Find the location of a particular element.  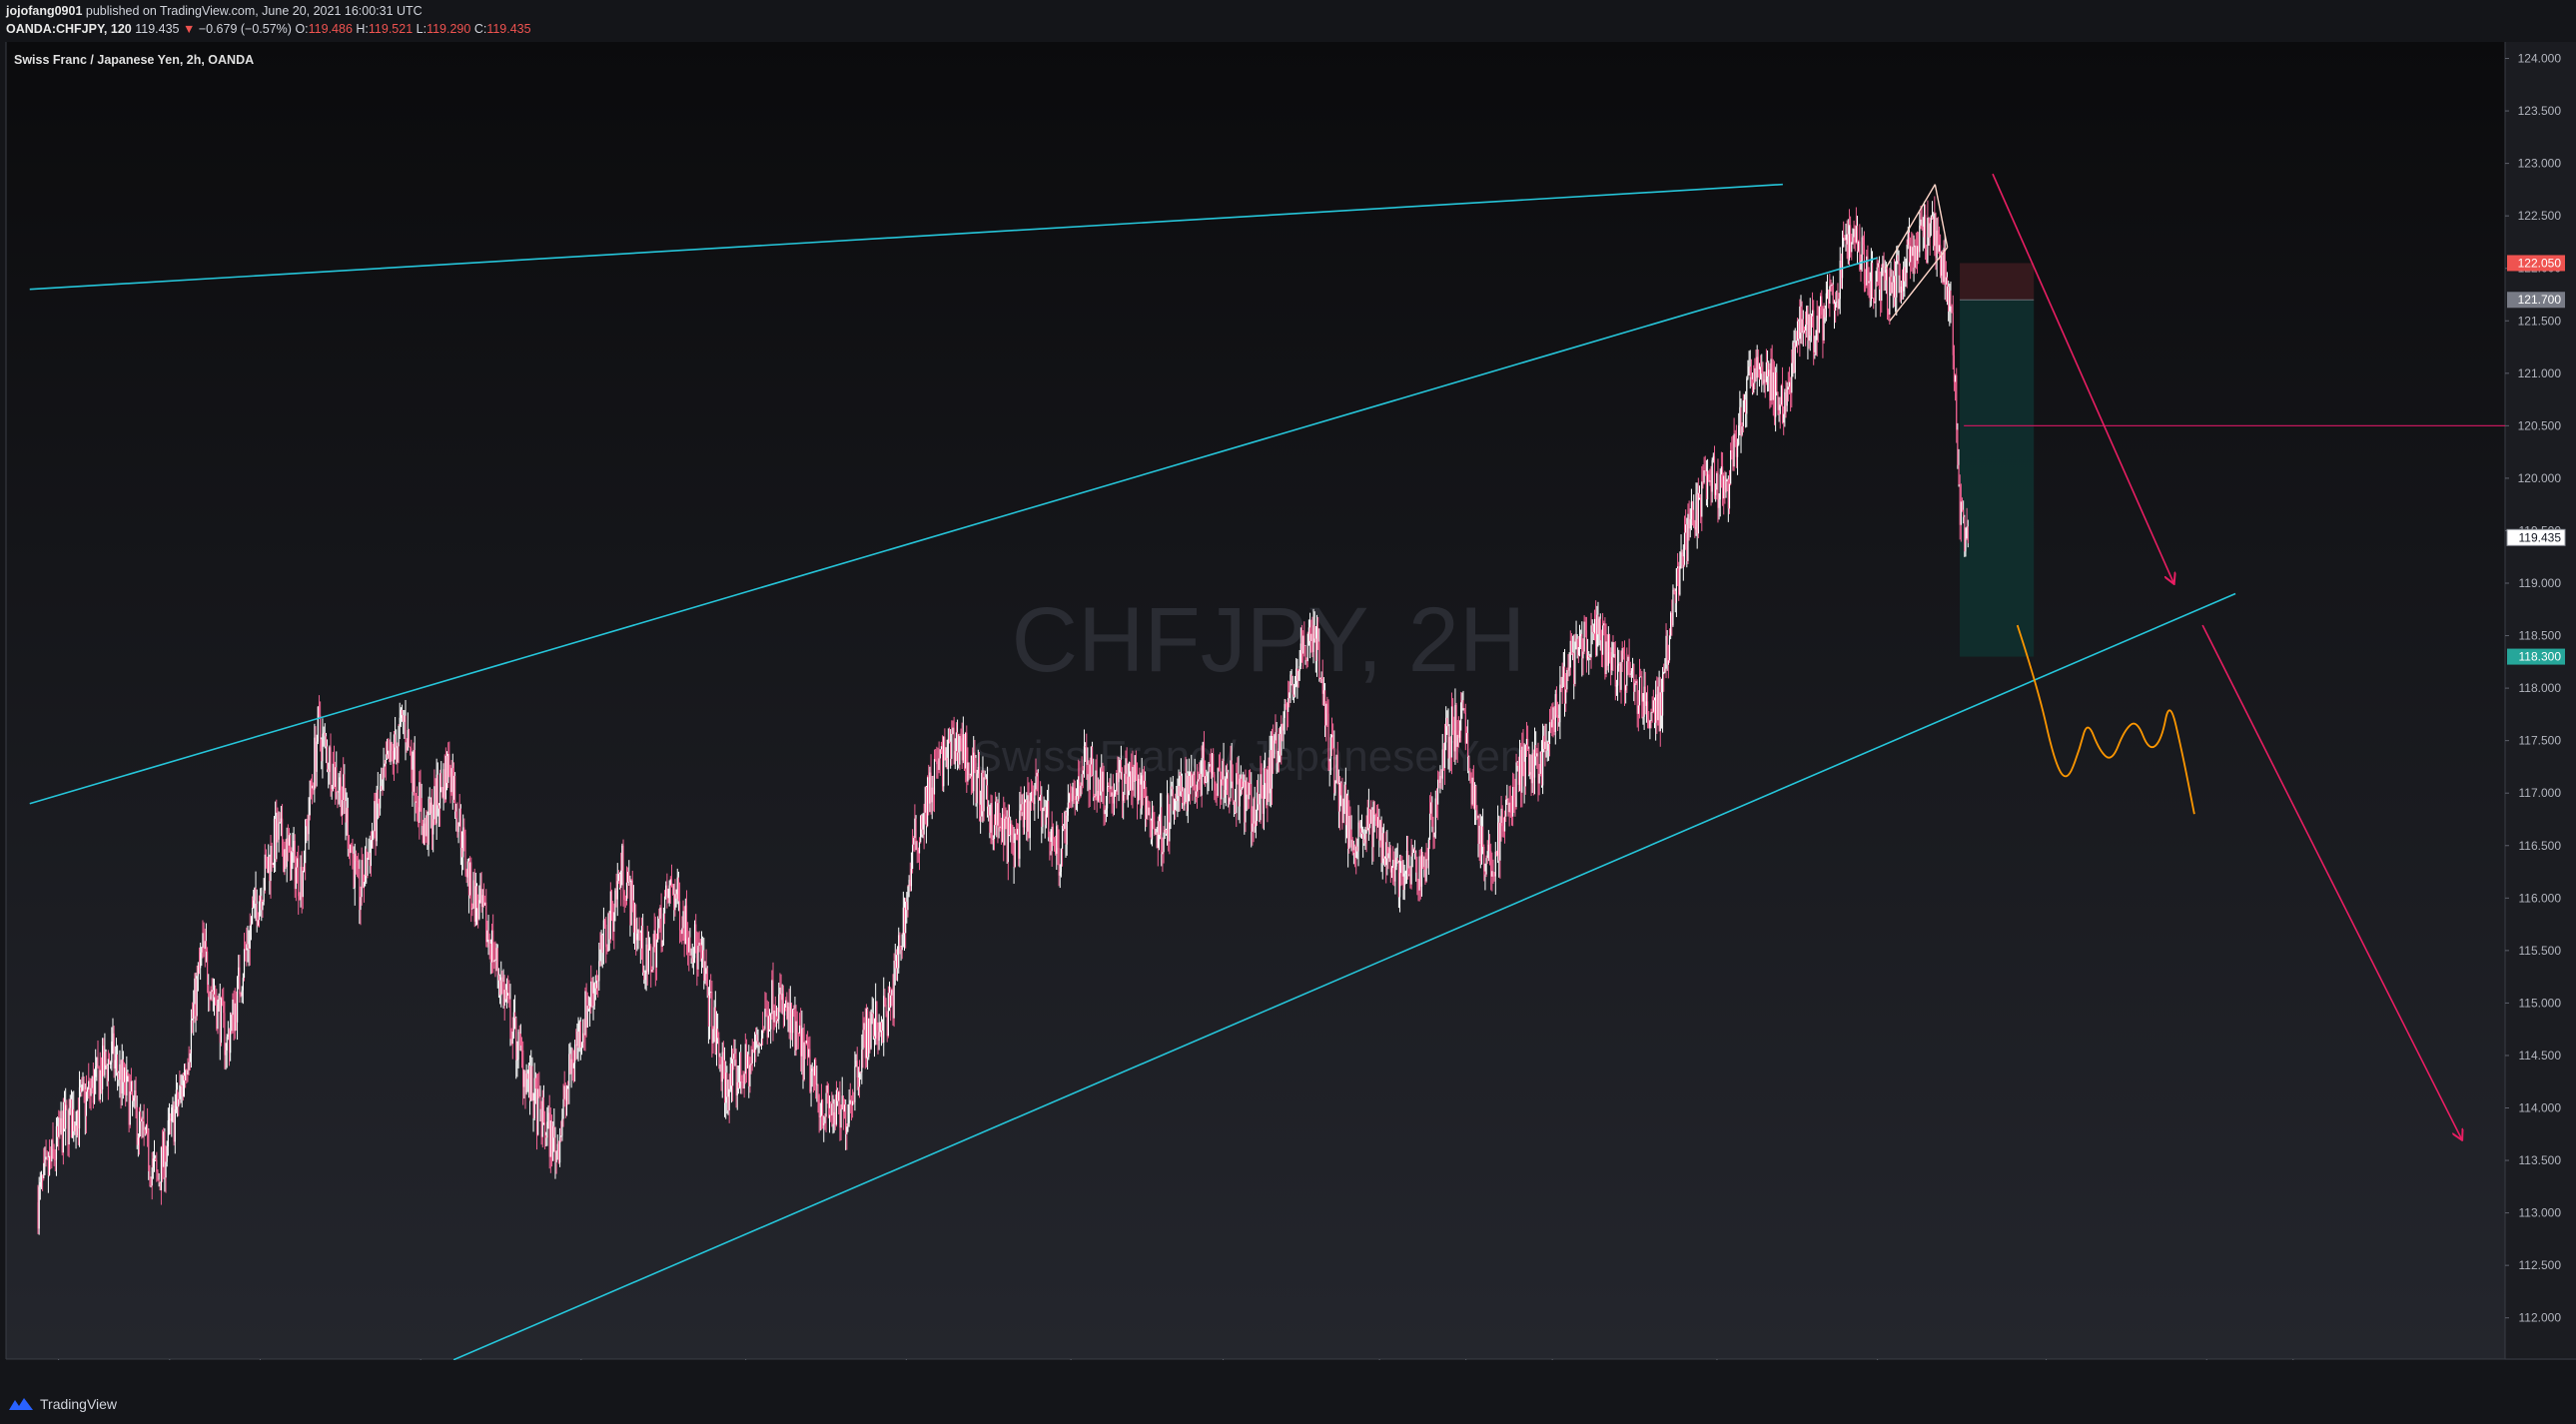

position-tool is located at coordinates (1998, 460).